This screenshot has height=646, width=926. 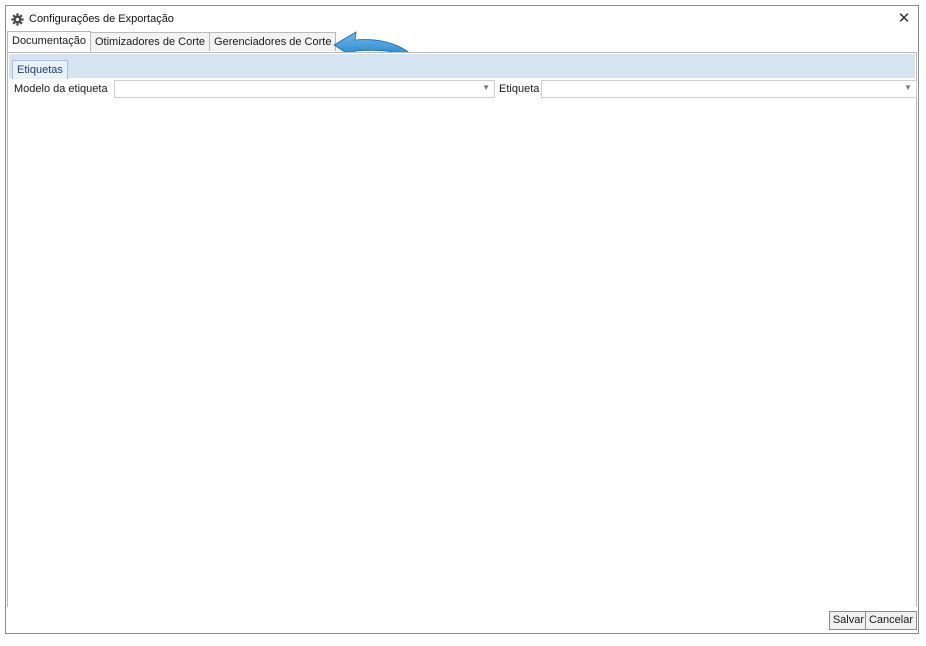 I want to click on gear-icon, so click(x=17, y=19).